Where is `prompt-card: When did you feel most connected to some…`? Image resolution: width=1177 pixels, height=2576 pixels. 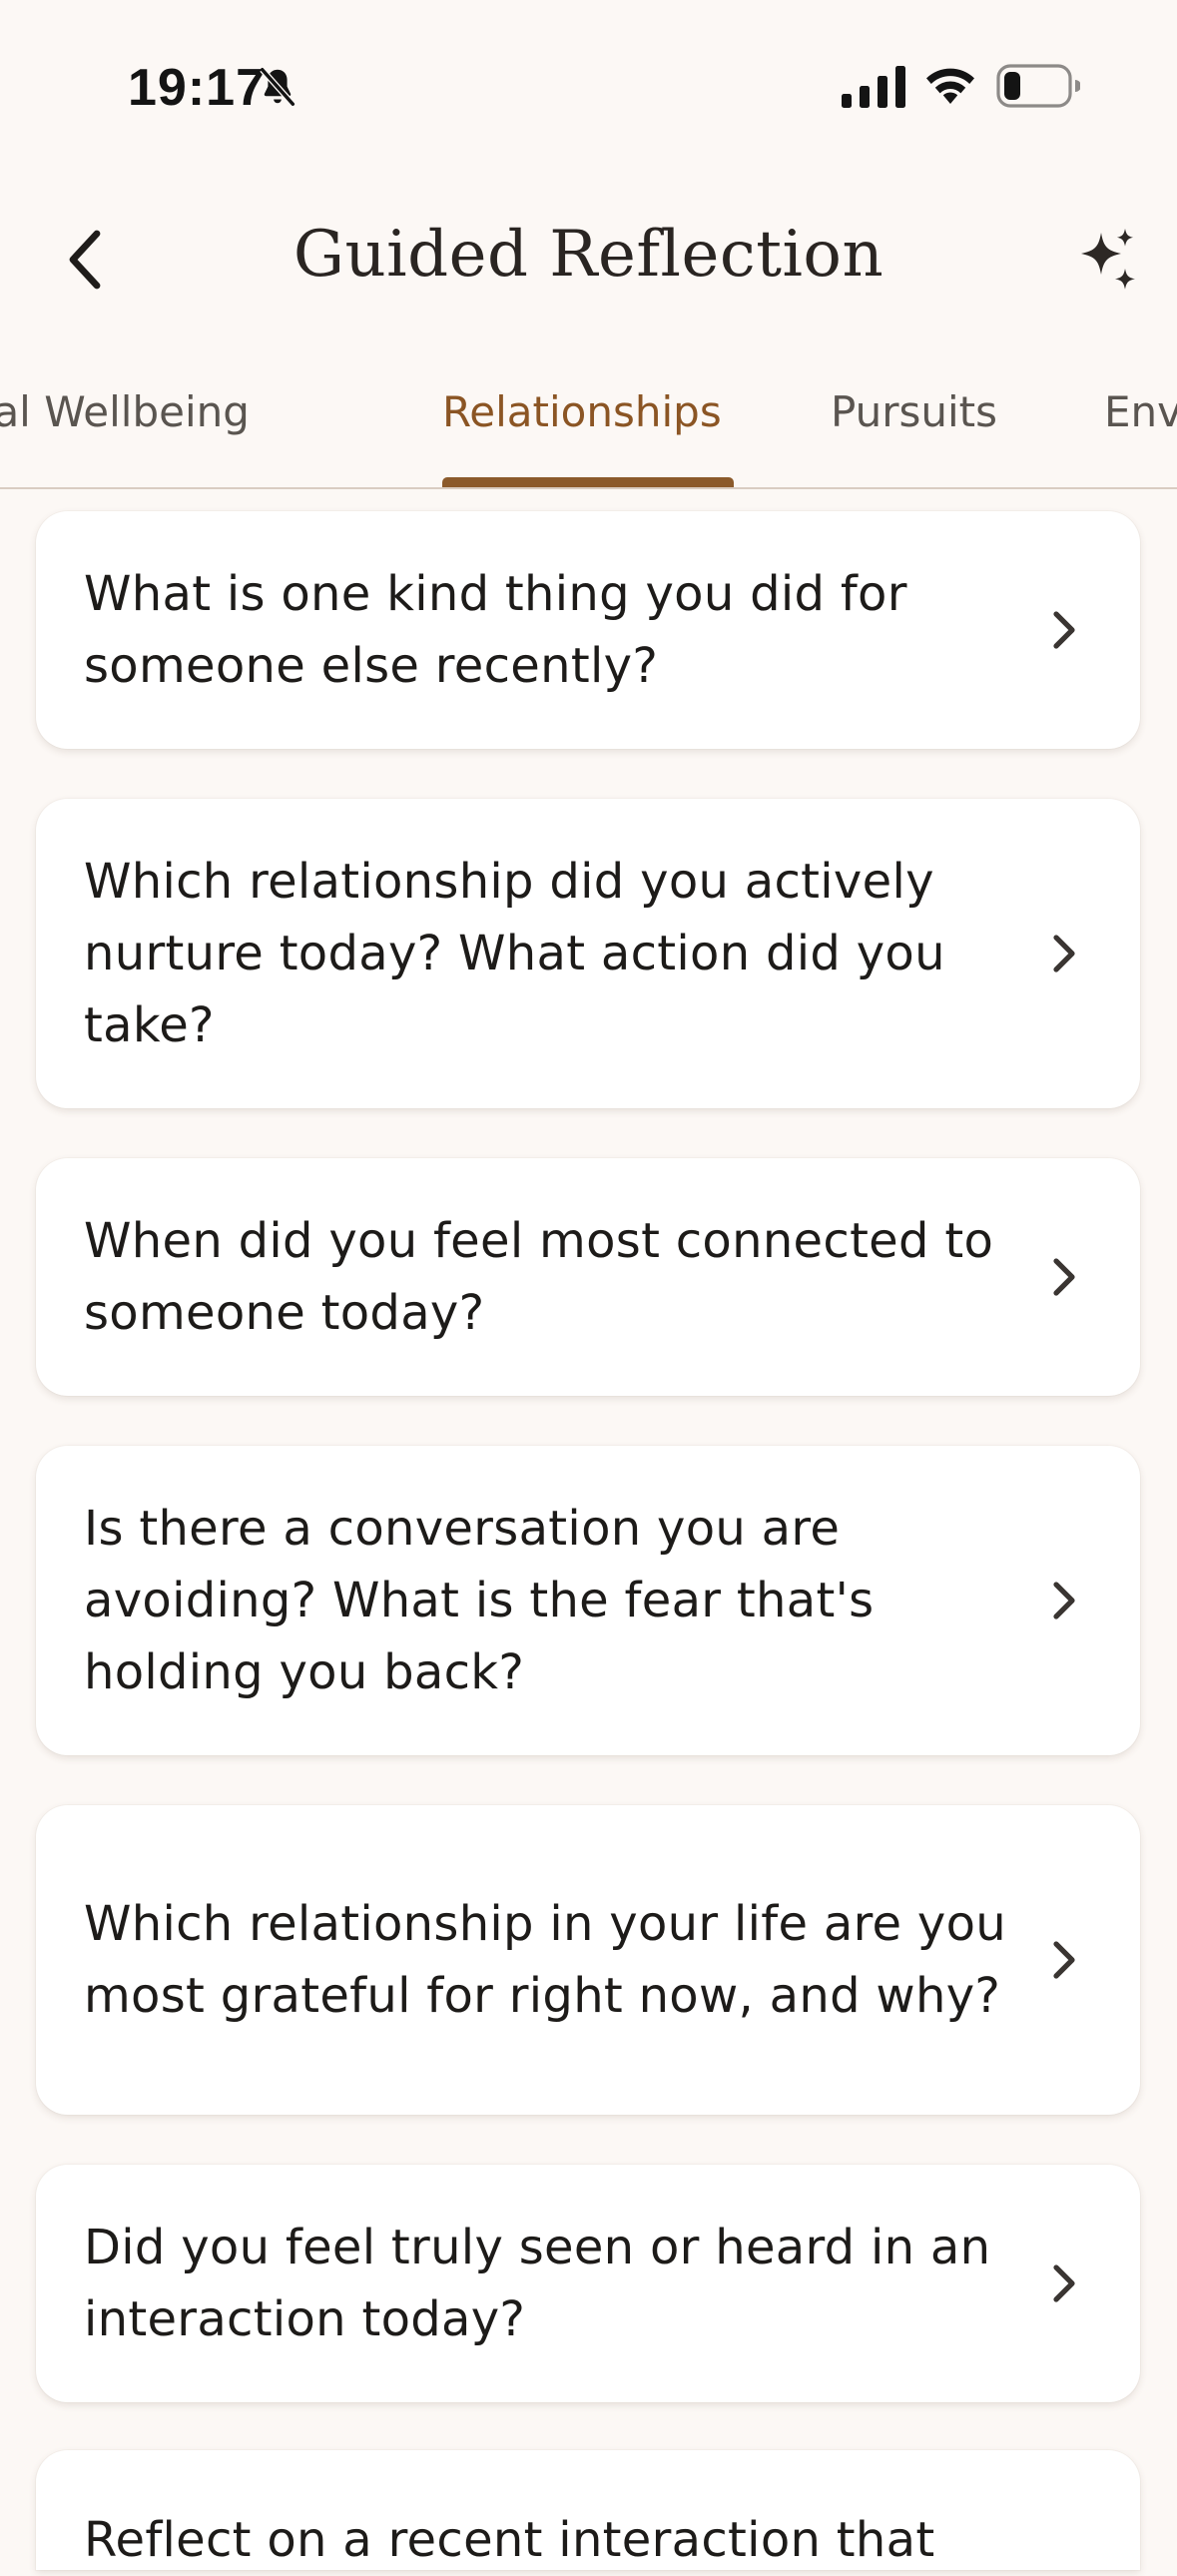
prompt-card: When did you feel most connected to some… is located at coordinates (588, 1277).